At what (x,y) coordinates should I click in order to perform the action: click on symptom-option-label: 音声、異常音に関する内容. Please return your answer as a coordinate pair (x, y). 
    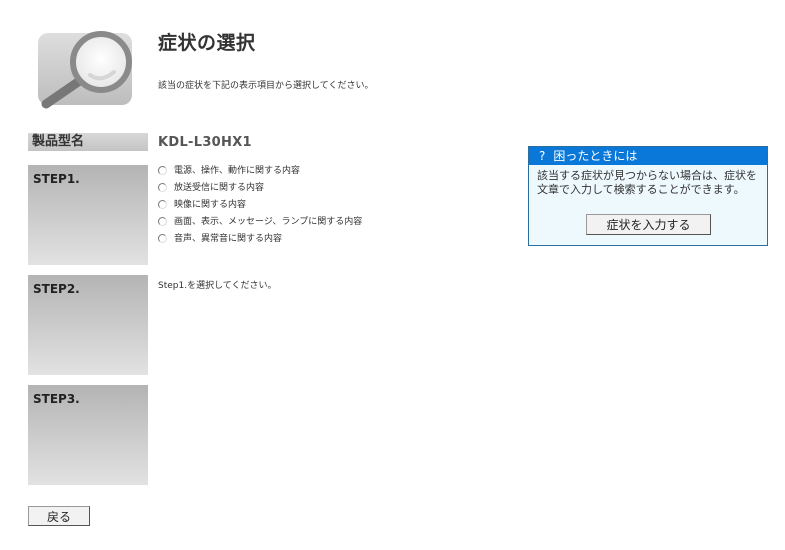
    Looking at the image, I should click on (228, 239).